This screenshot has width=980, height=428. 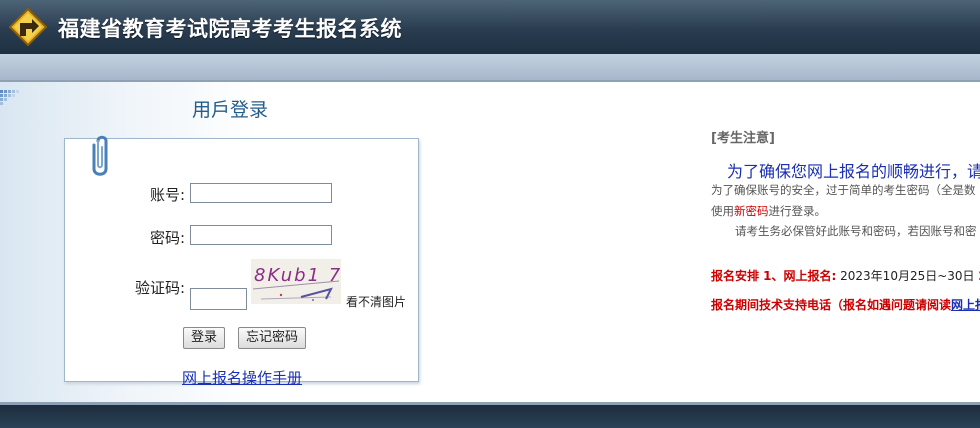 I want to click on schedule-lead: 报名安排 1、网上报名:, so click(x=774, y=276).